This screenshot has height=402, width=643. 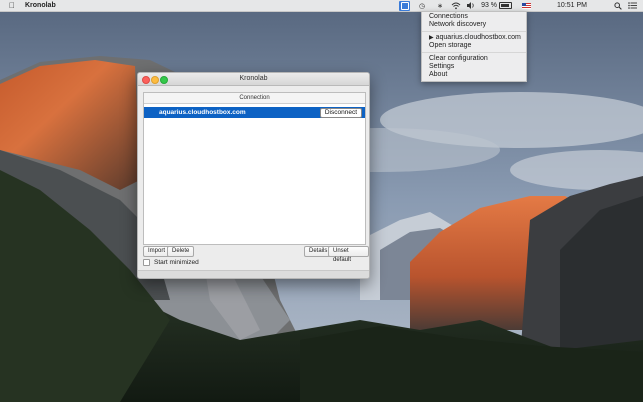 I want to click on status-area: ◷ ∗ 93 % 10:51 PM, so click(x=519, y=5).